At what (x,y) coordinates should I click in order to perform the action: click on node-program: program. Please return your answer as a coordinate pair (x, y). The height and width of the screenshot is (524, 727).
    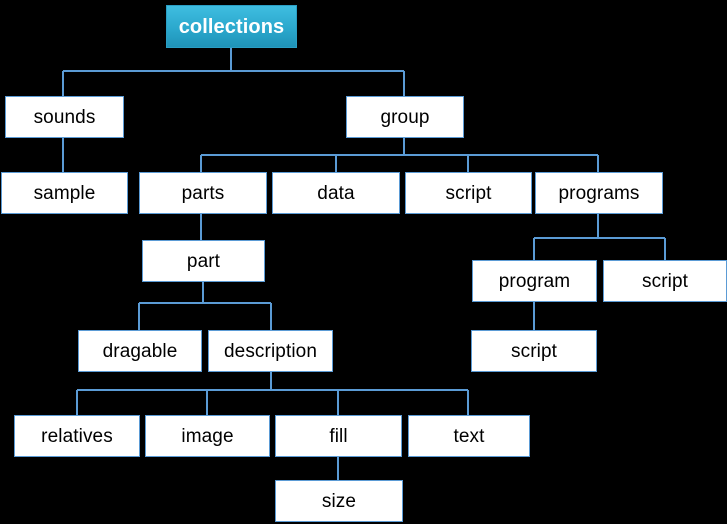
    Looking at the image, I should click on (534, 281).